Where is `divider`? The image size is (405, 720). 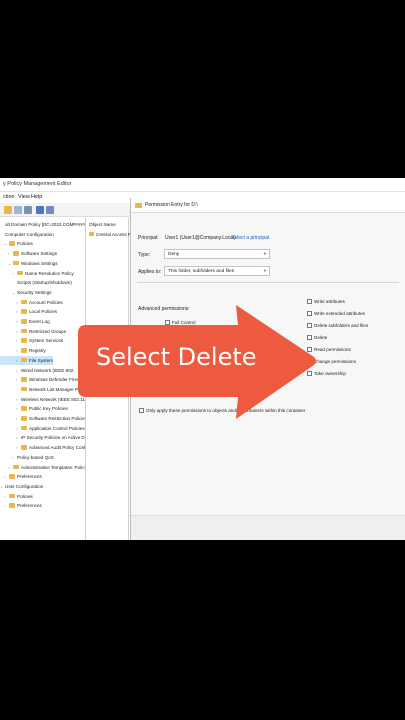
divider is located at coordinates (268, 282).